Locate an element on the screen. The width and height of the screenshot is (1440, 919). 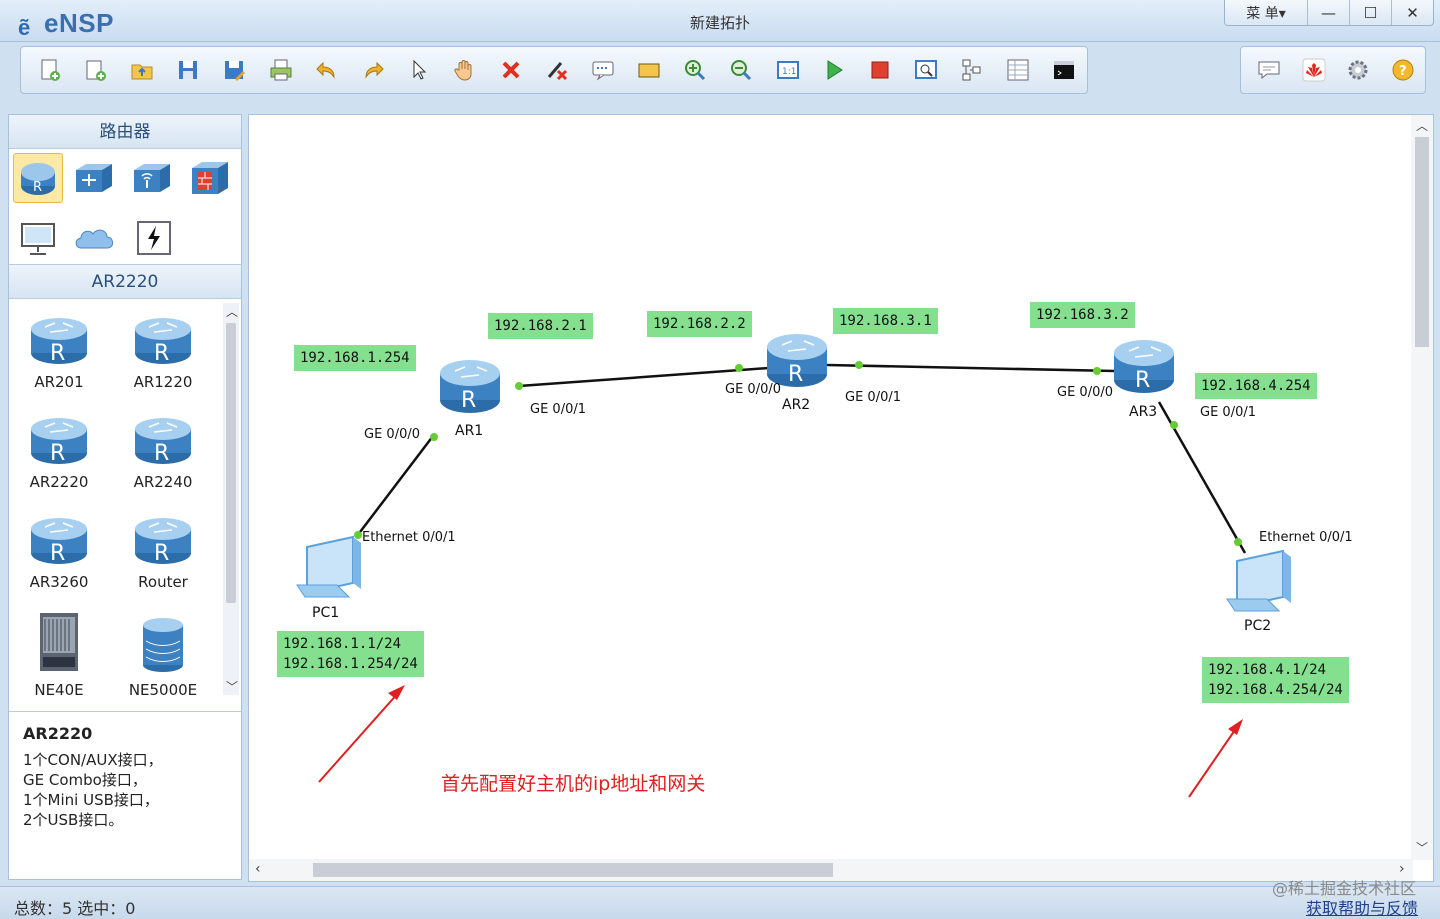
other-device-category-icon is located at coordinates (154, 238).